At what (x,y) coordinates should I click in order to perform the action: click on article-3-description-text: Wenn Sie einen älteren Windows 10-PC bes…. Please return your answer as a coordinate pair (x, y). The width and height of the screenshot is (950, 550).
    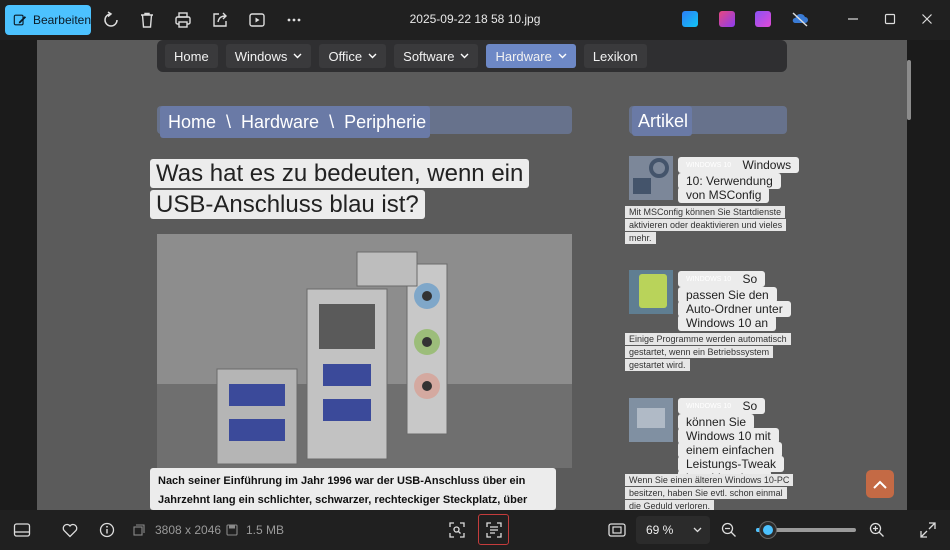
    Looking at the image, I should click on (709, 492).